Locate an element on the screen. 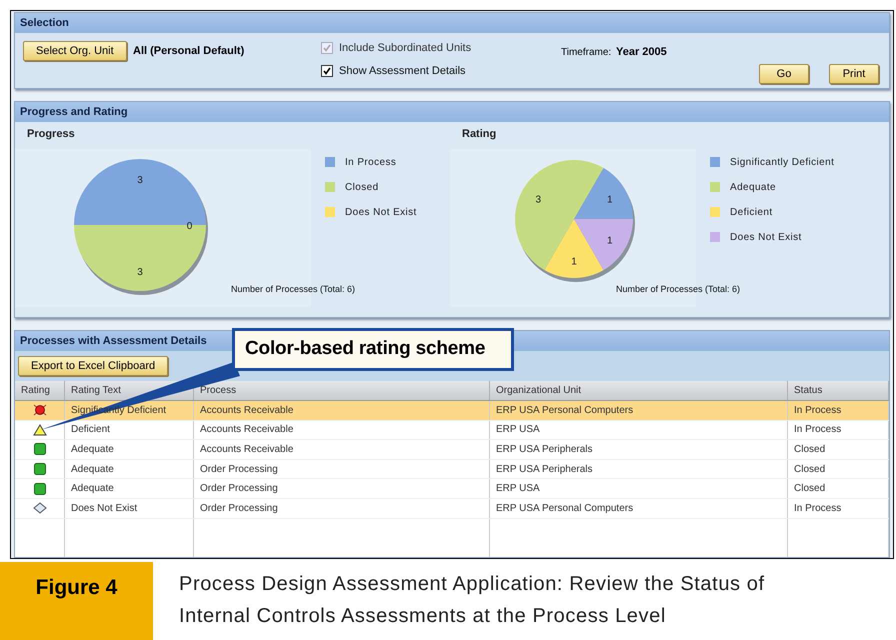  table-cell-text: Does Not Exist is located at coordinates (104, 509).